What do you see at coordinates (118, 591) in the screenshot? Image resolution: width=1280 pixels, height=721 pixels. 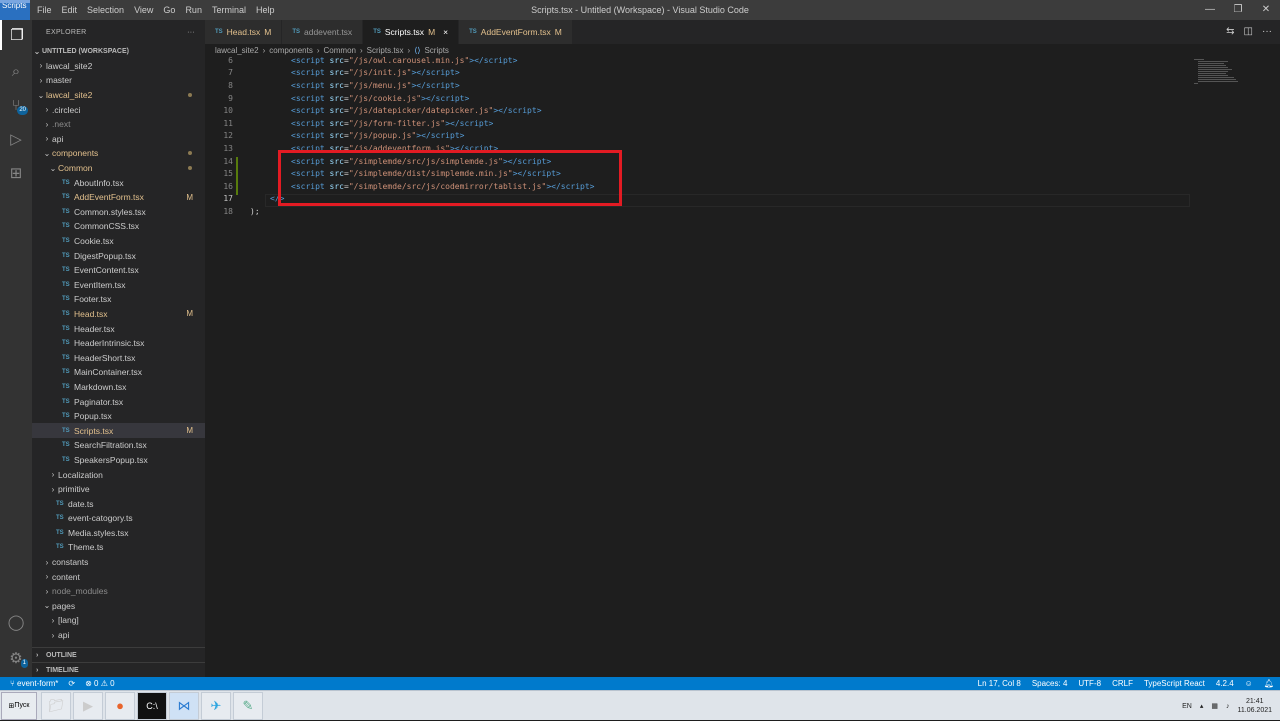 I see `folder-item: › node_modules` at bounding box center [118, 591].